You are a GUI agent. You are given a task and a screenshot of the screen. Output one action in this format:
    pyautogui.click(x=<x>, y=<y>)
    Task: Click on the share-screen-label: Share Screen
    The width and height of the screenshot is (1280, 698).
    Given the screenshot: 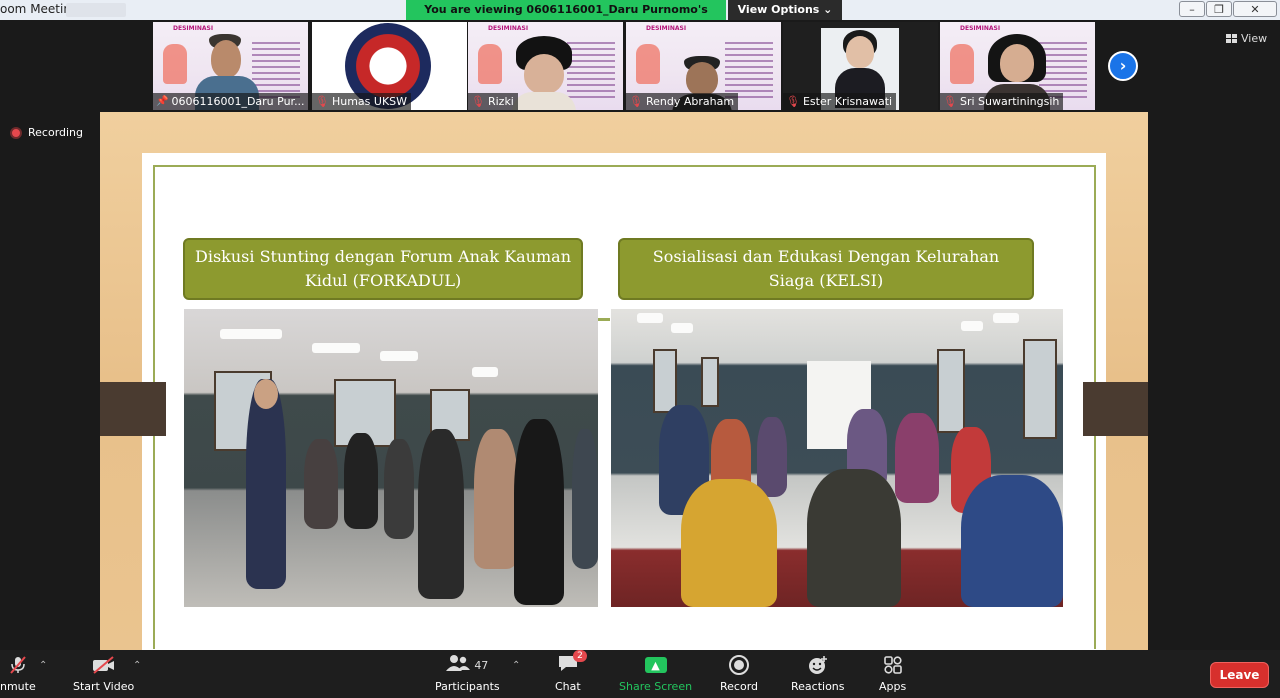 What is the action you would take?
    pyautogui.click(x=656, y=686)
    